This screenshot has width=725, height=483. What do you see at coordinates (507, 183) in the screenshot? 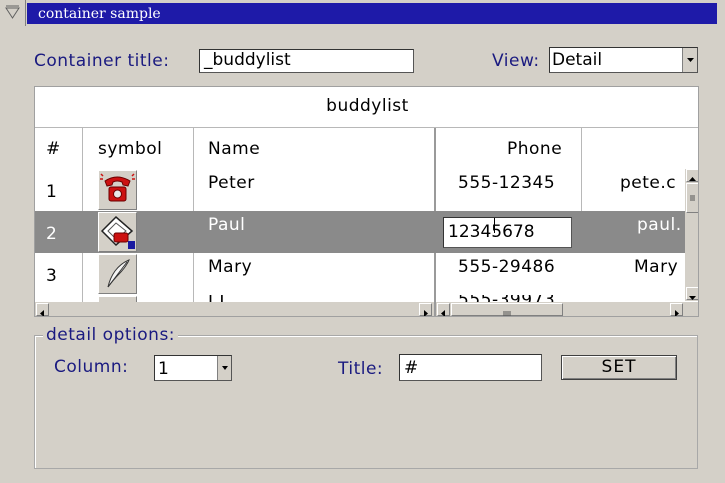
I see `row-phone: 555-12345` at bounding box center [507, 183].